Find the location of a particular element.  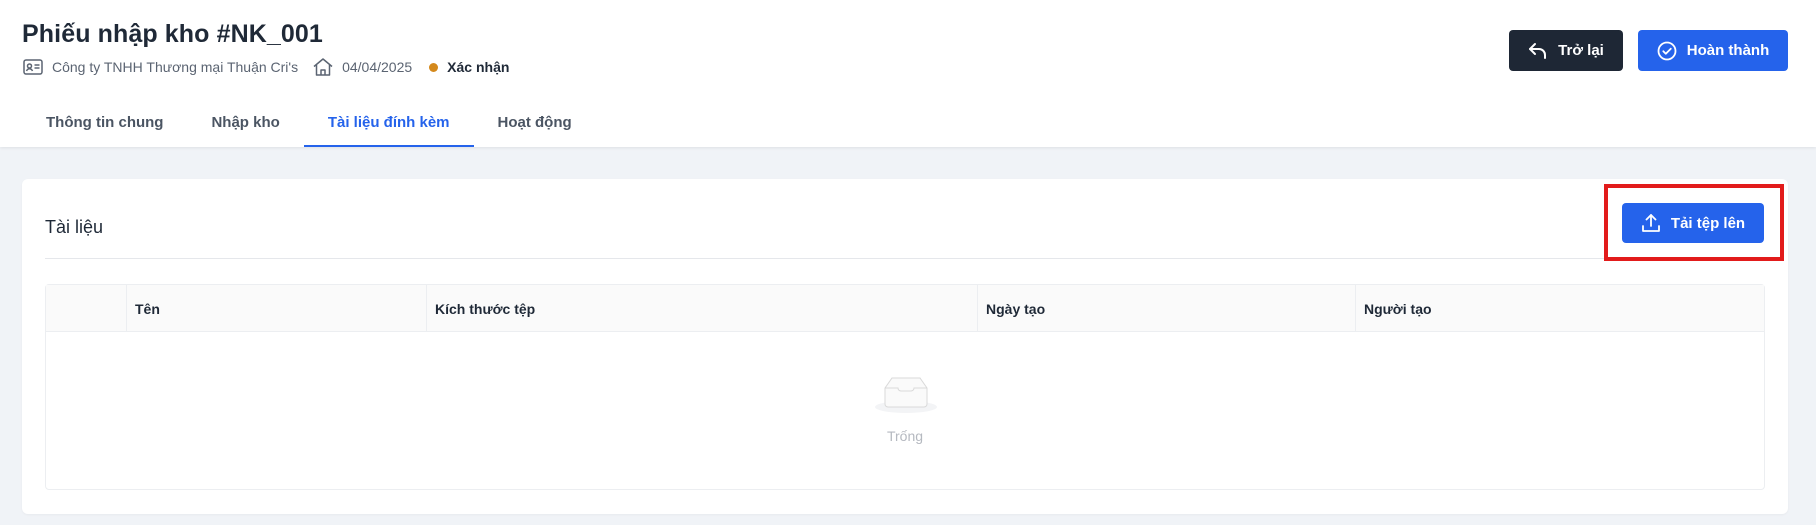

page-title: Phiếu nhập kho #NK_001 is located at coordinates (172, 34).